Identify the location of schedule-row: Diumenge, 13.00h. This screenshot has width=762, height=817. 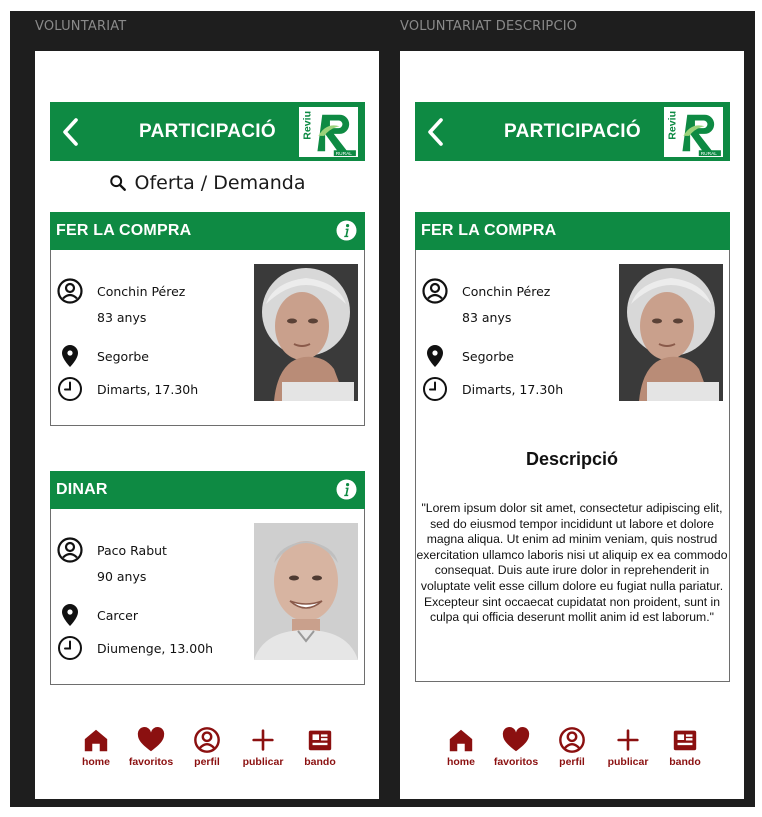
(134, 648).